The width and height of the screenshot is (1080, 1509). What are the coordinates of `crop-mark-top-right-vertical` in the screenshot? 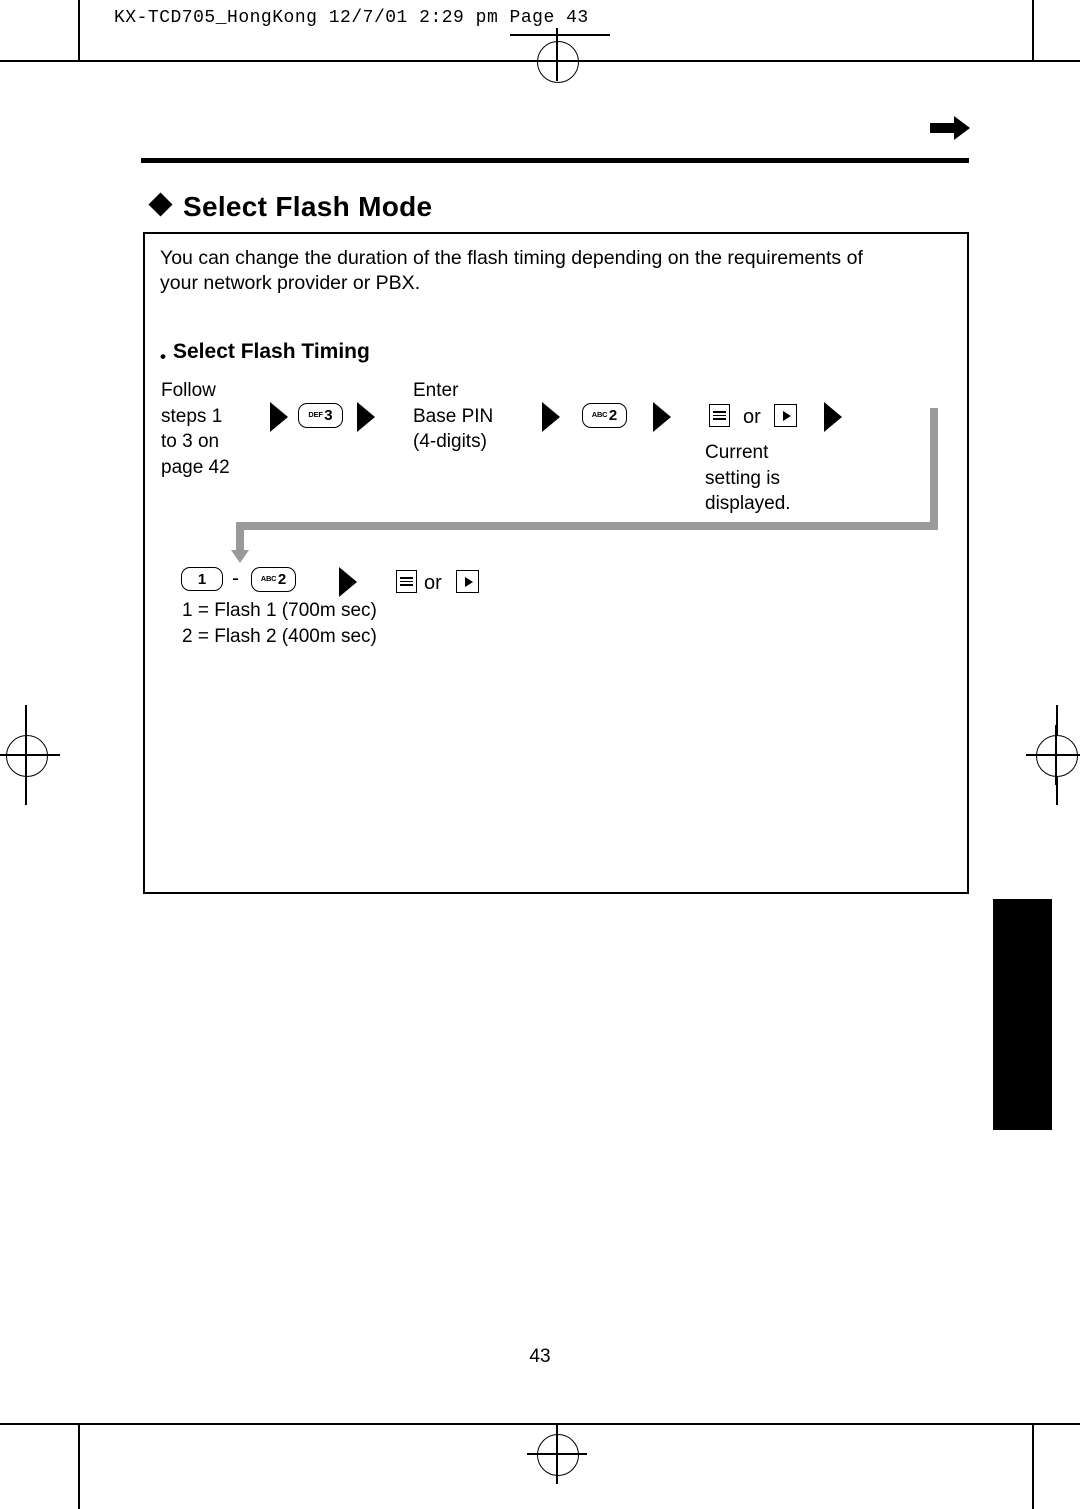 It's located at (1033, 31).